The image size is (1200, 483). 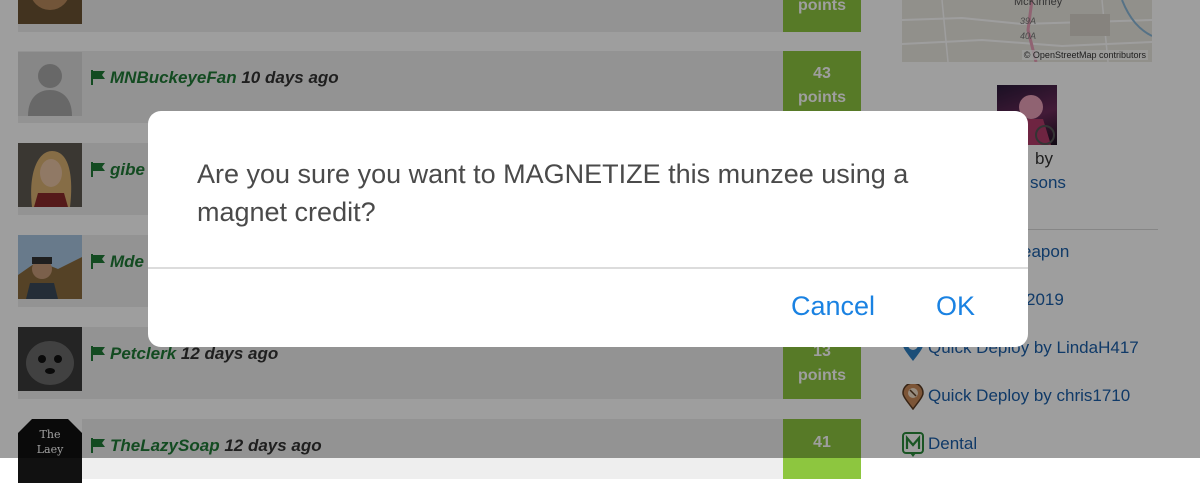 I want to click on ok-button: OK, so click(x=955, y=306).